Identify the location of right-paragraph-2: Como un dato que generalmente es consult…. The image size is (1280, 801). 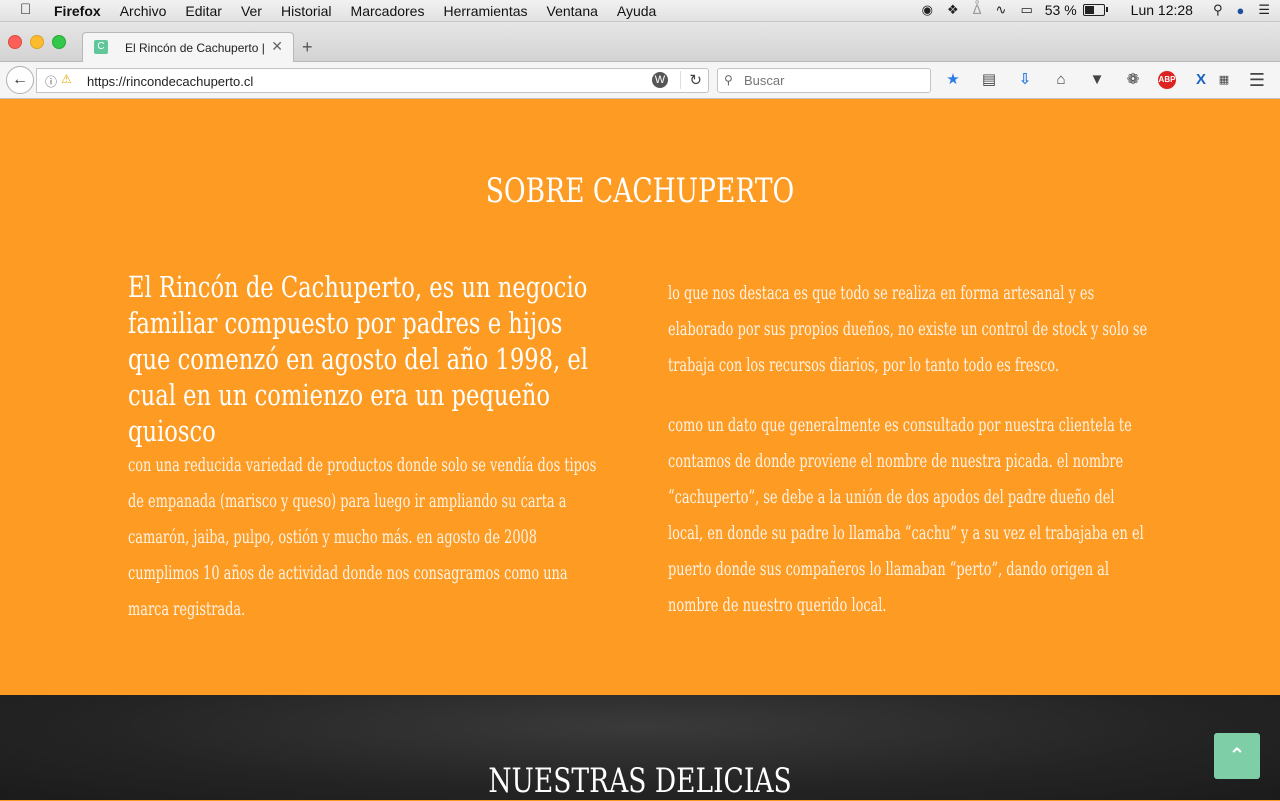
(906, 515).